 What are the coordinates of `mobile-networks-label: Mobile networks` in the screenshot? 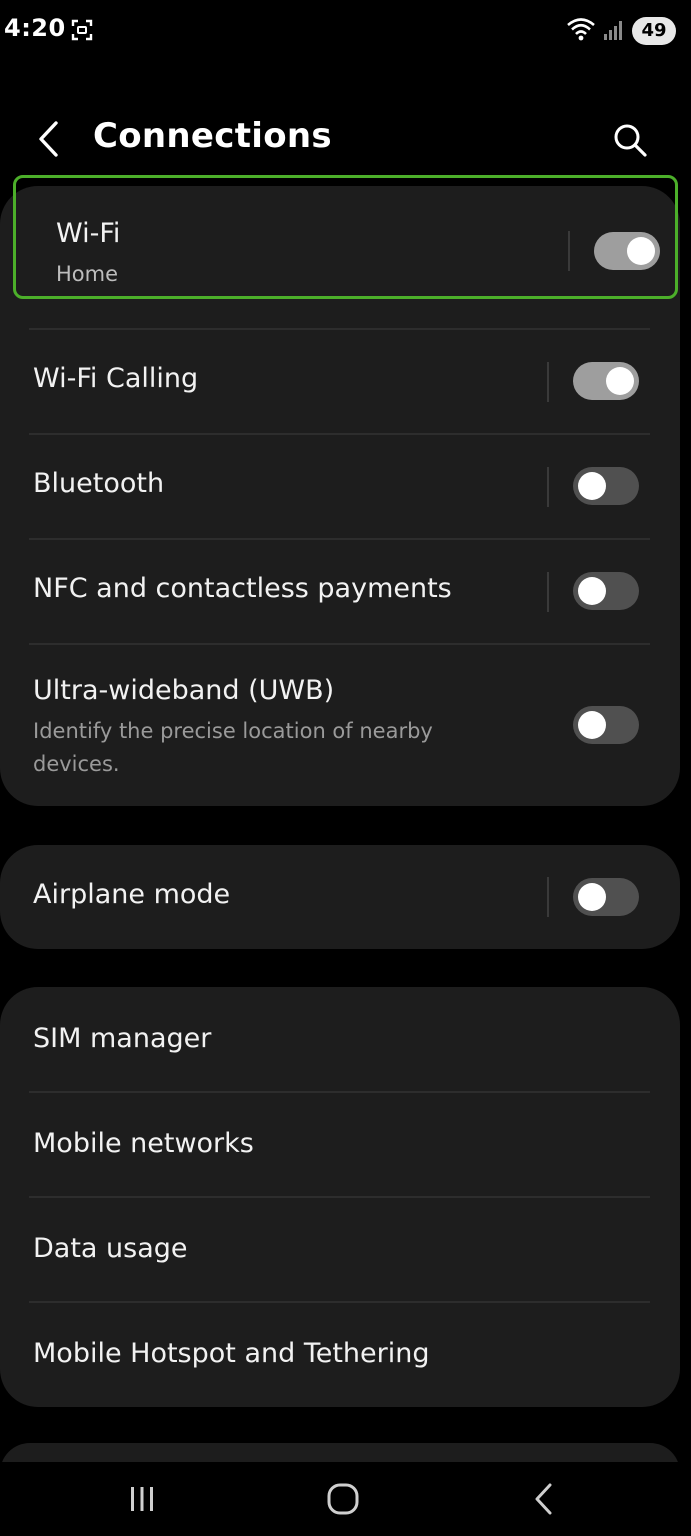 It's located at (143, 1143).